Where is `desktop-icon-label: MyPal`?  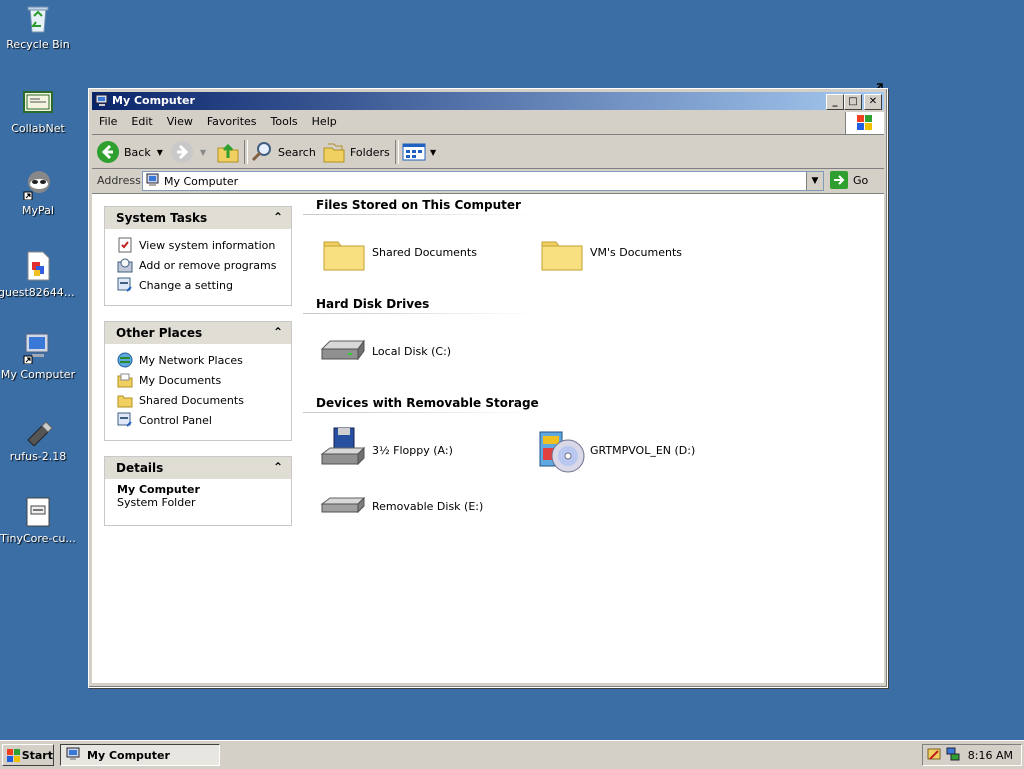
desktop-icon-label: MyPal is located at coordinates (38, 210).